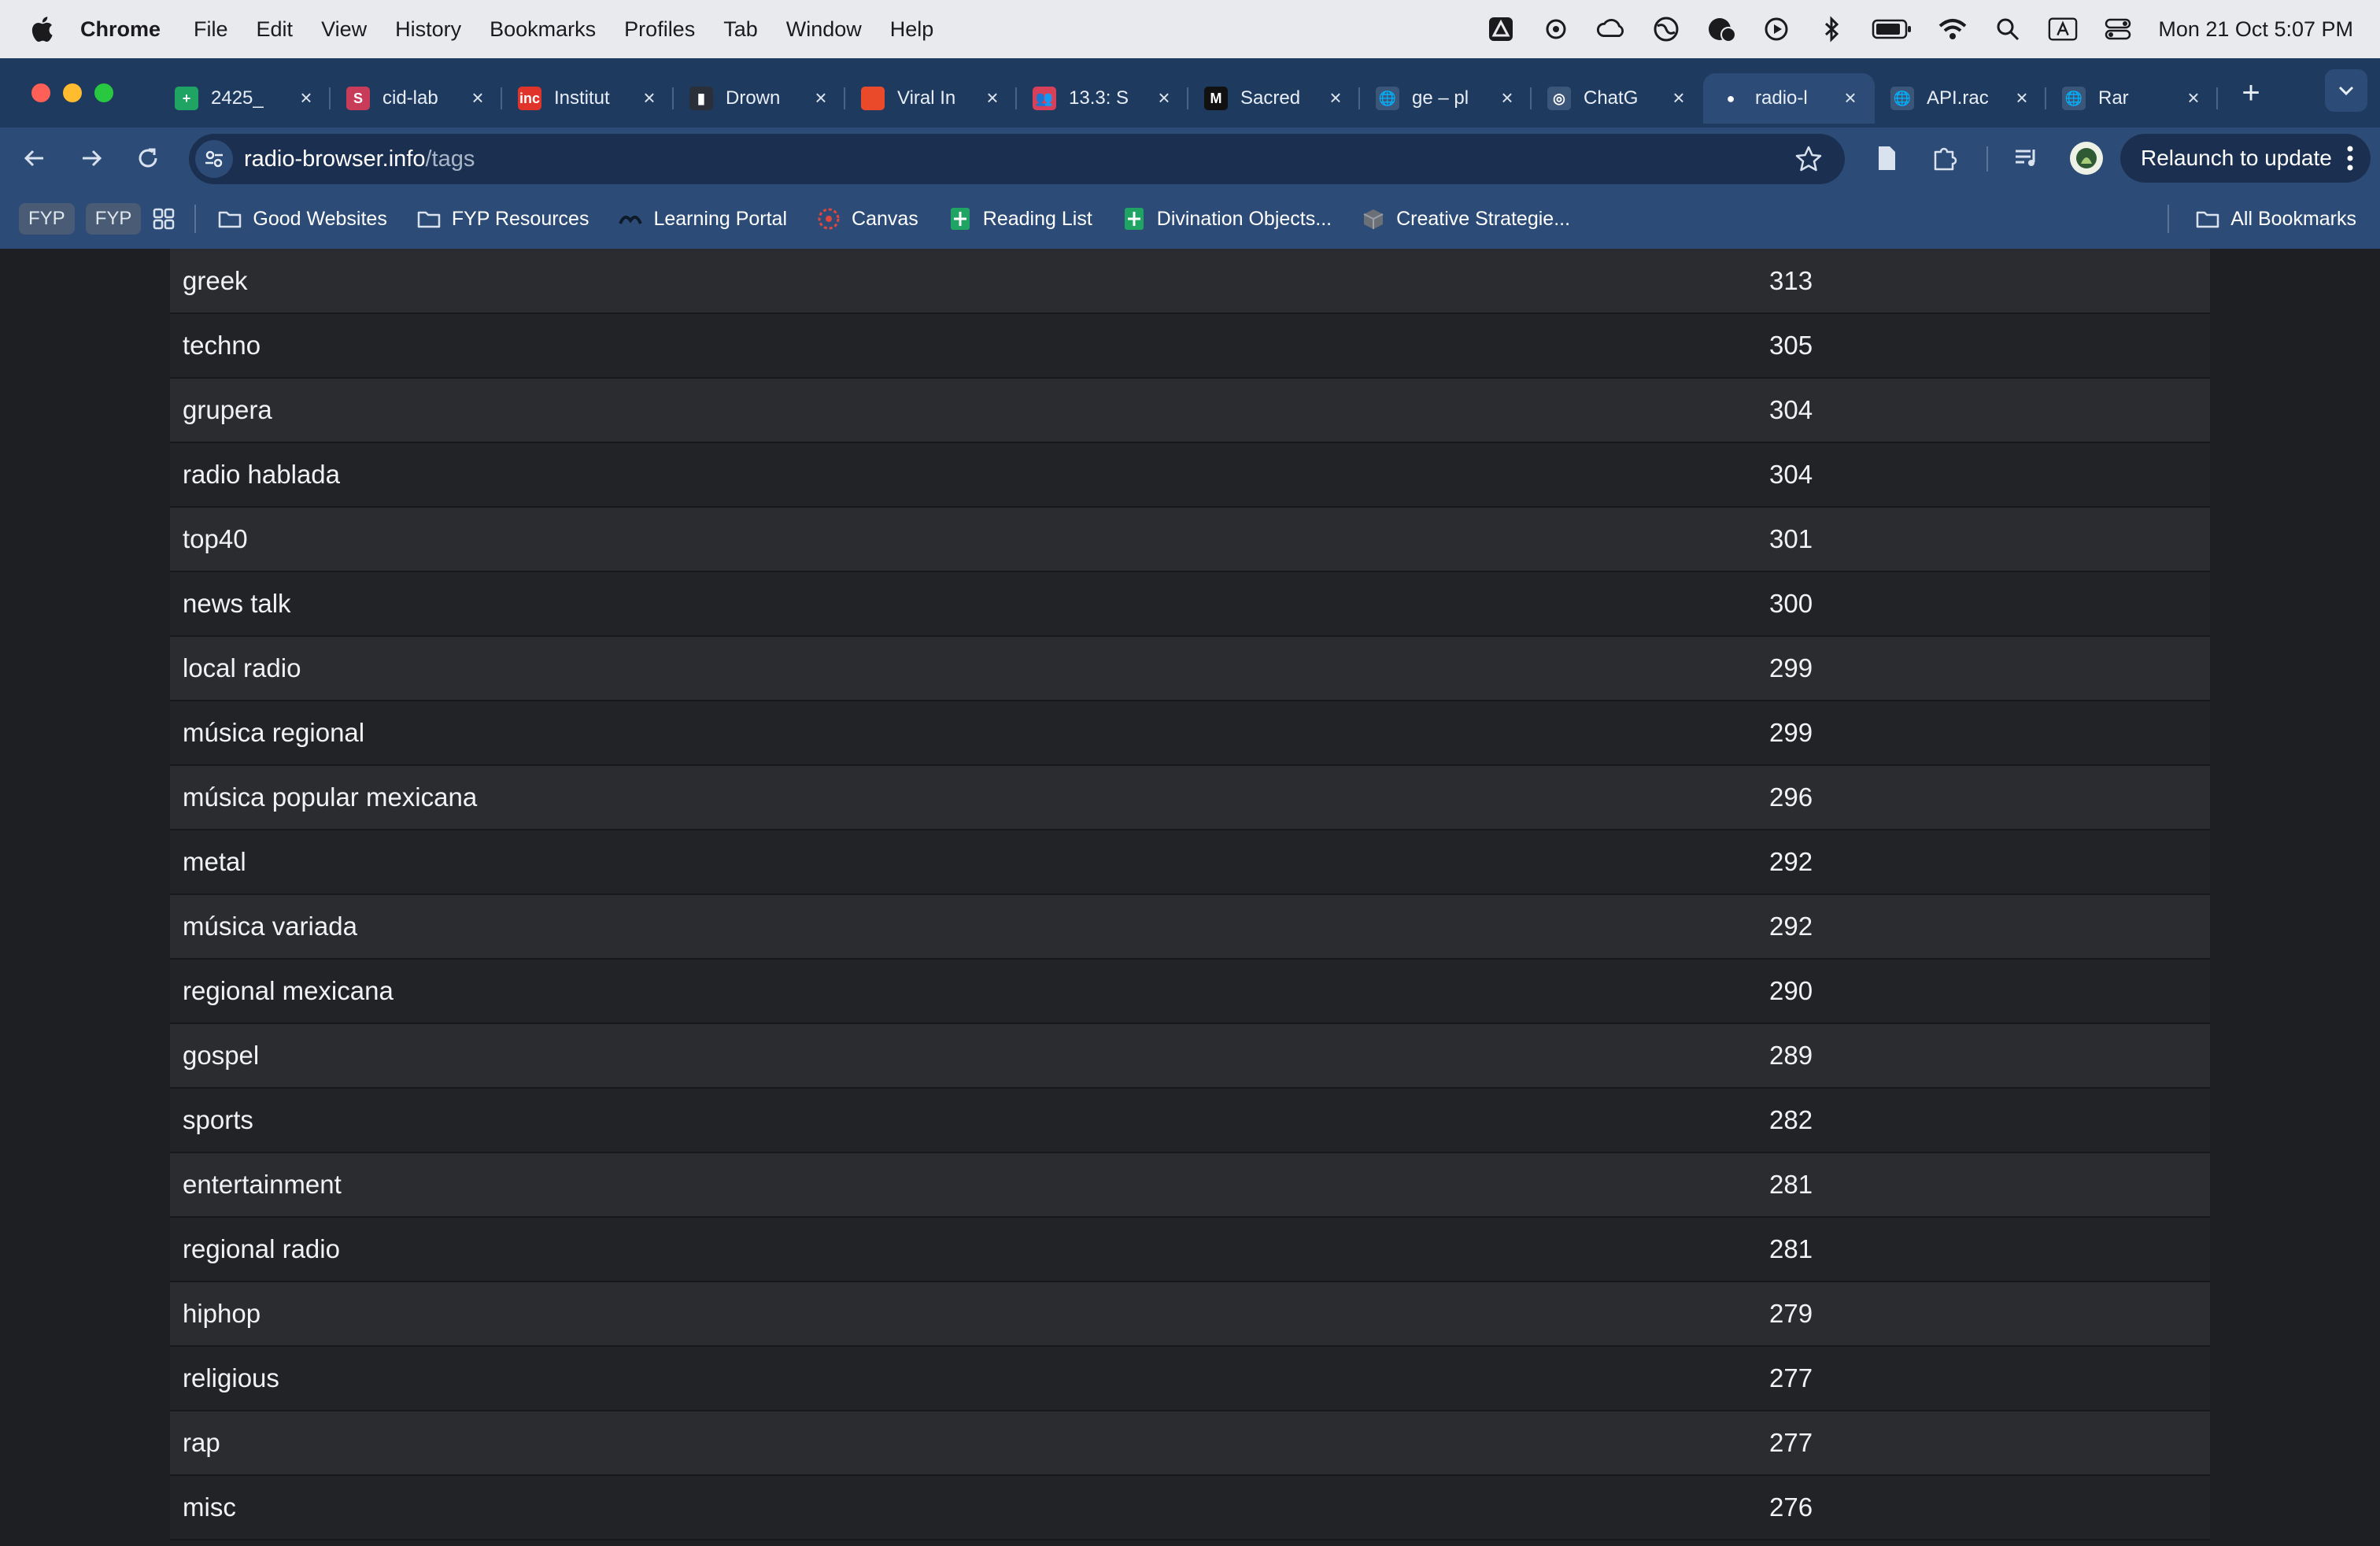 The image size is (2380, 1546). Describe the element at coordinates (868, 219) in the screenshot. I see `bookmark-canvas: Canvas` at that location.